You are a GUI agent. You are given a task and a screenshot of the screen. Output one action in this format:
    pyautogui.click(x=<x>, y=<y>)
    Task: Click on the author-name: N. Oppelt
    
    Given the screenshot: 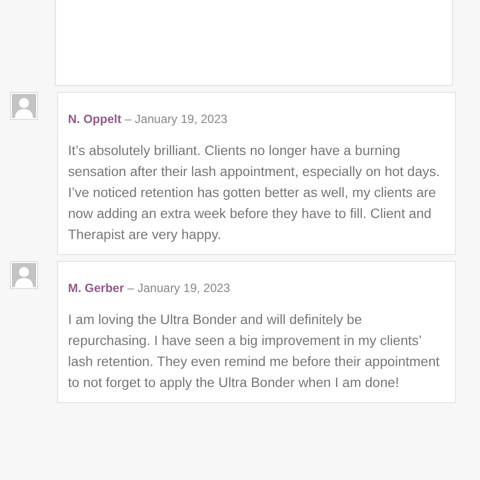 What is the action you would take?
    pyautogui.click(x=95, y=119)
    